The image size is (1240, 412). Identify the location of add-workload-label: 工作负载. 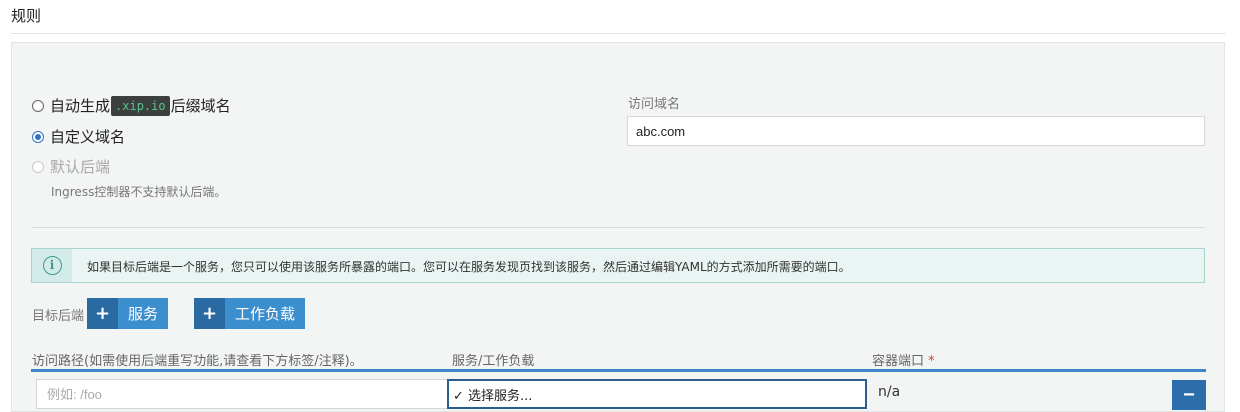
(265, 314).